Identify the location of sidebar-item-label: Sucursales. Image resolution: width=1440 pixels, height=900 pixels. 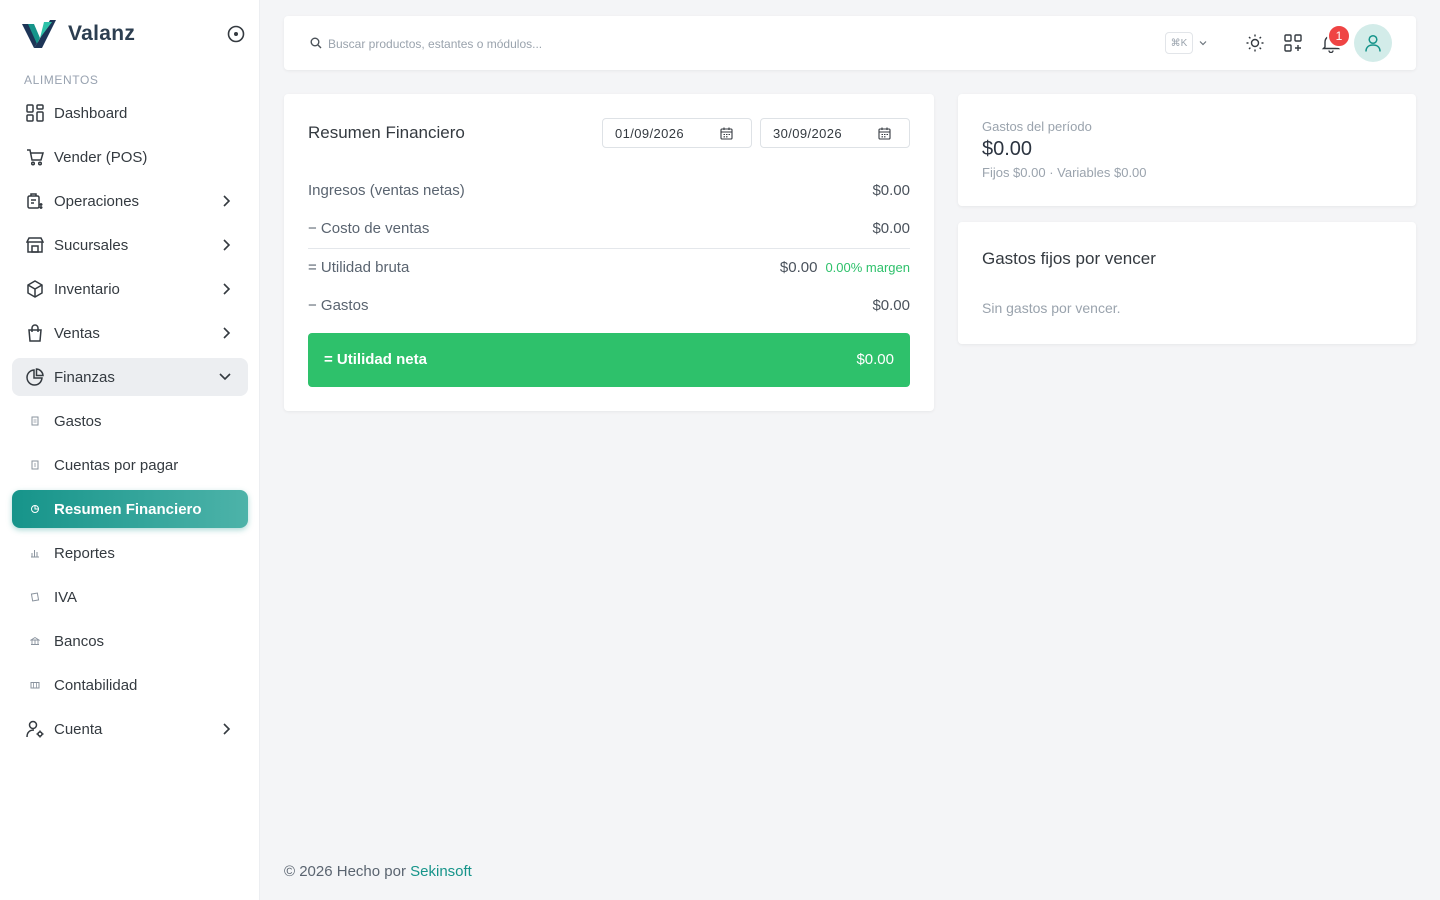
(91, 245).